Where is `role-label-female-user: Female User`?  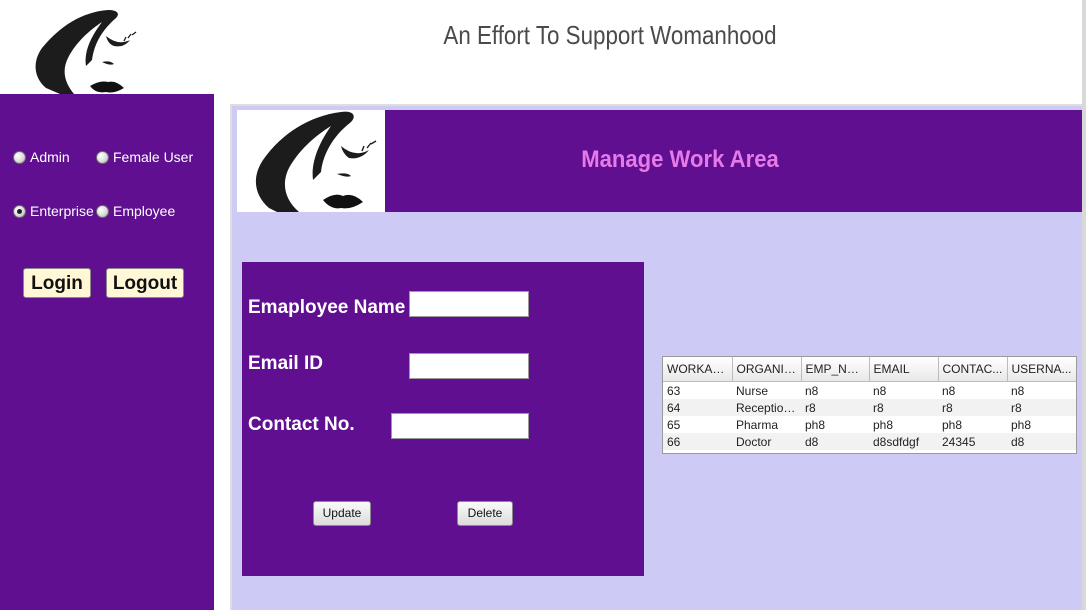 role-label-female-user: Female User is located at coordinates (153, 157).